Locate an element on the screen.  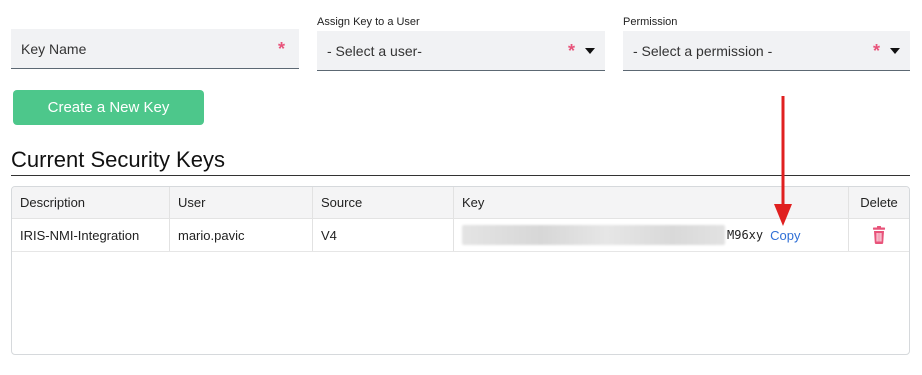
assign-user-select: - Select a user- * is located at coordinates (461, 51).